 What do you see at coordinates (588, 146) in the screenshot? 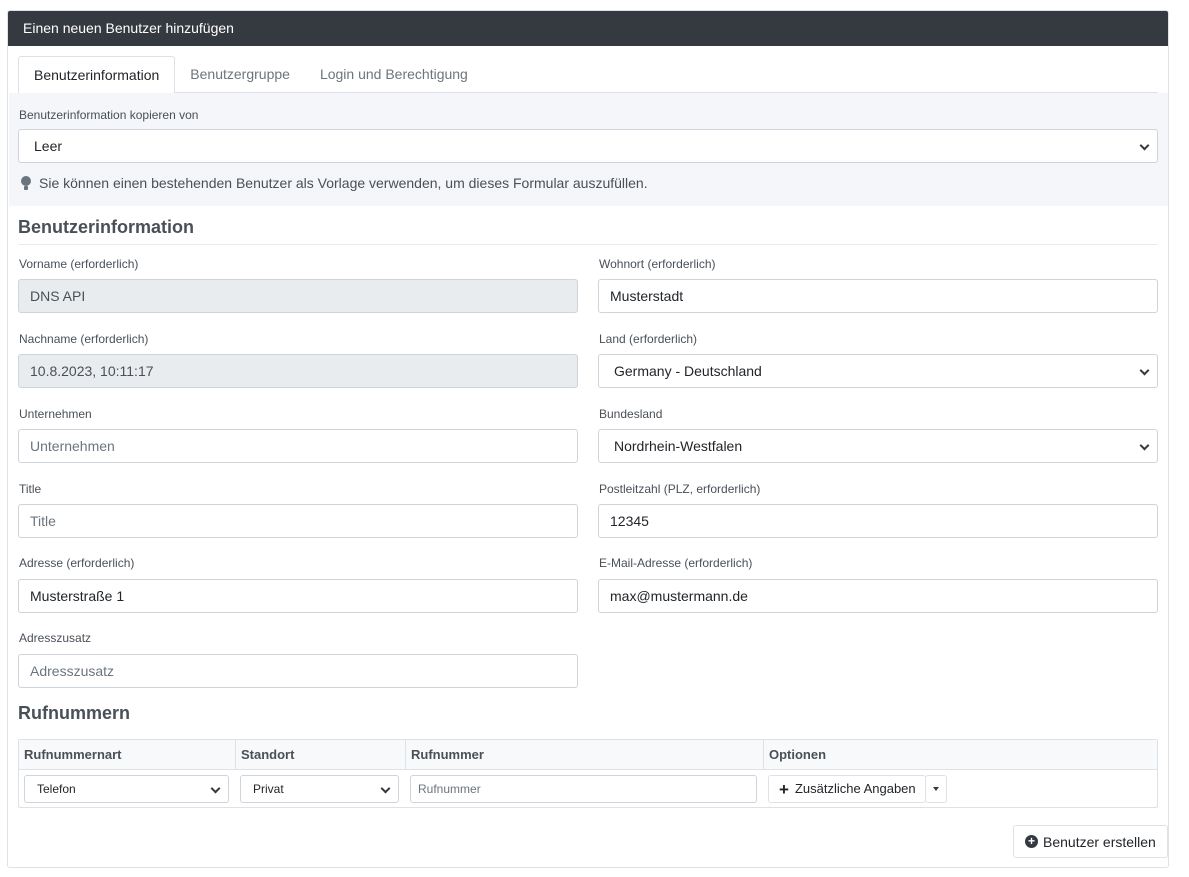
I see `copy-from-select: Leer` at bounding box center [588, 146].